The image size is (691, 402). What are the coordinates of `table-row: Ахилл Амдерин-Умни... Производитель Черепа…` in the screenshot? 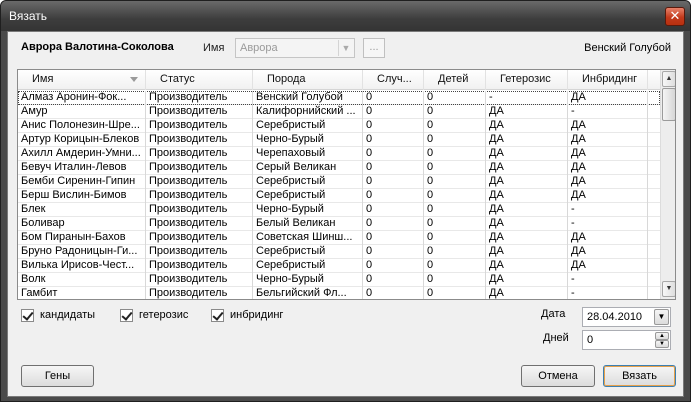 It's located at (339, 154).